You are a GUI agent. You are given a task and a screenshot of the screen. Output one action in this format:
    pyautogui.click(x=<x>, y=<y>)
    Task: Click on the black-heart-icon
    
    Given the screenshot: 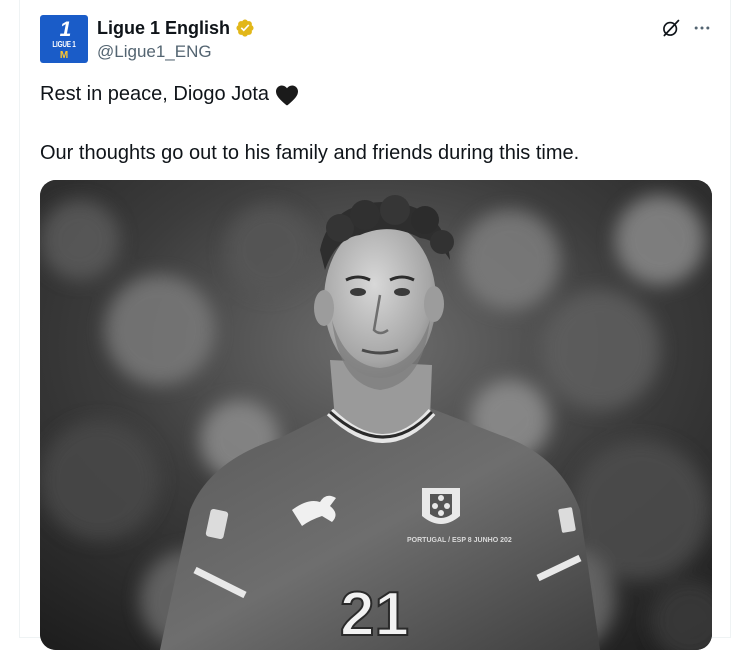 What is the action you would take?
    pyautogui.click(x=287, y=95)
    